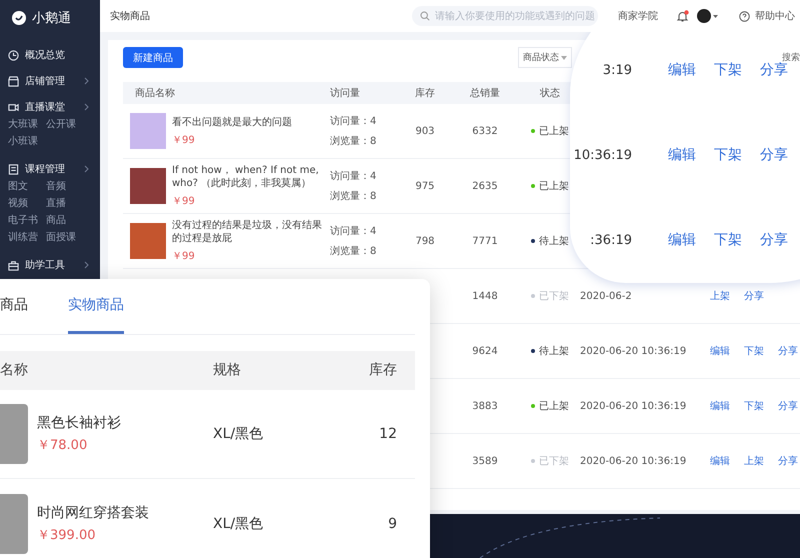 This screenshot has width=800, height=558. What do you see at coordinates (65, 237) in the screenshot?
I see `sidebar-subitem: 面授课` at bounding box center [65, 237].